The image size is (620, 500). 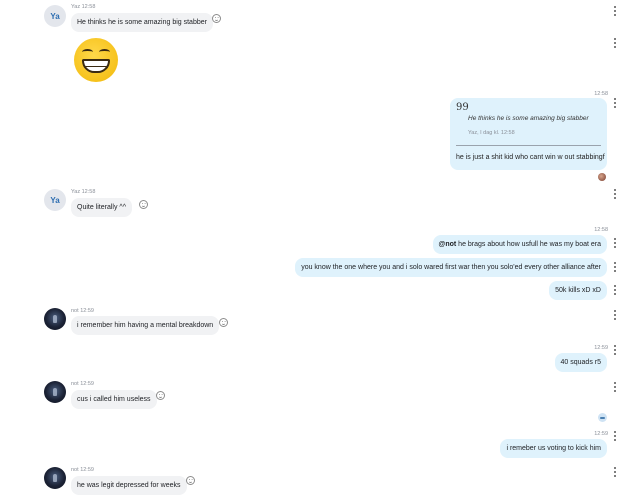 I want to click on read-receipt-avatar, so click(x=602, y=177).